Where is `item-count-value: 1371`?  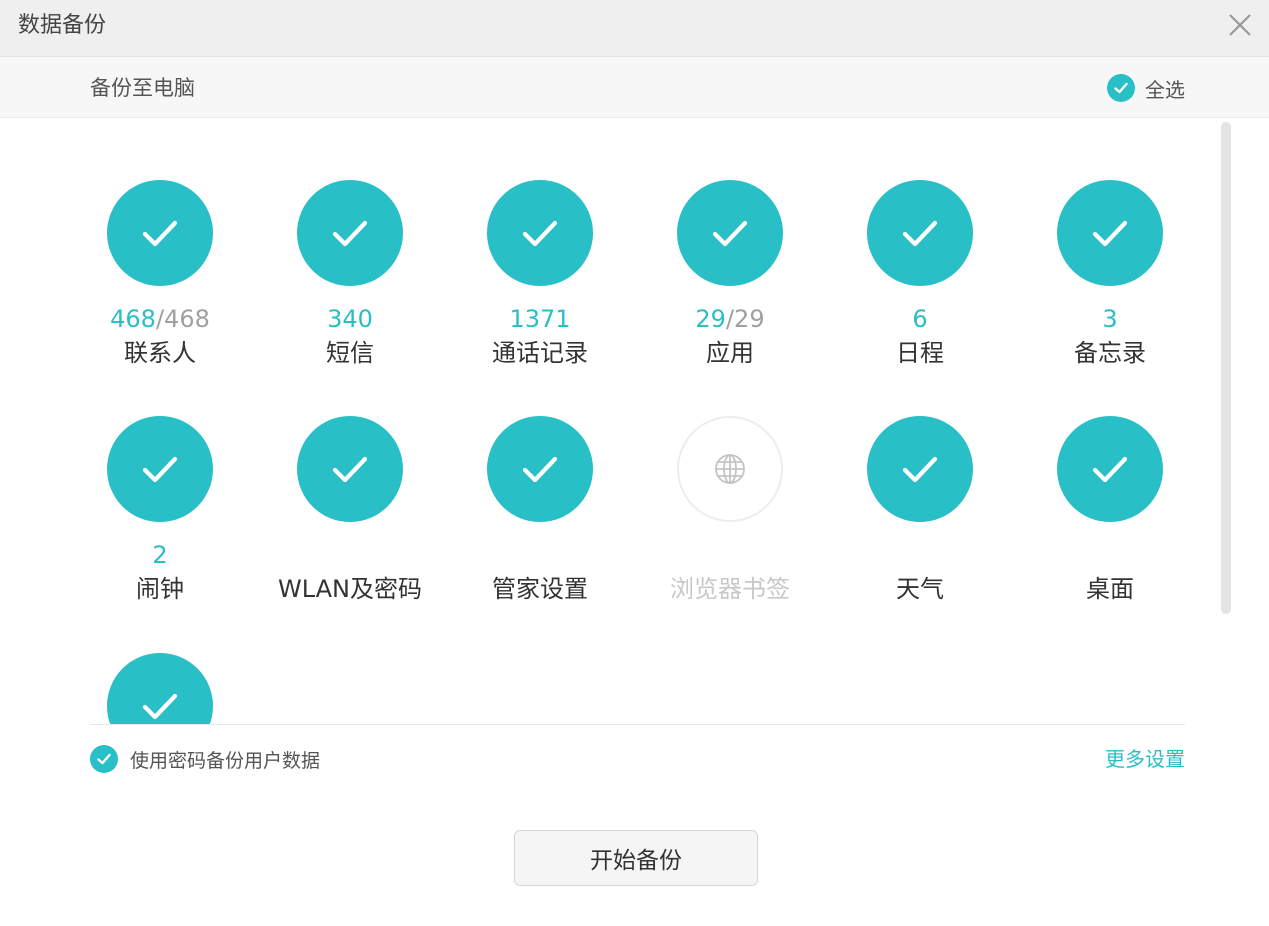
item-count-value: 1371 is located at coordinates (540, 319).